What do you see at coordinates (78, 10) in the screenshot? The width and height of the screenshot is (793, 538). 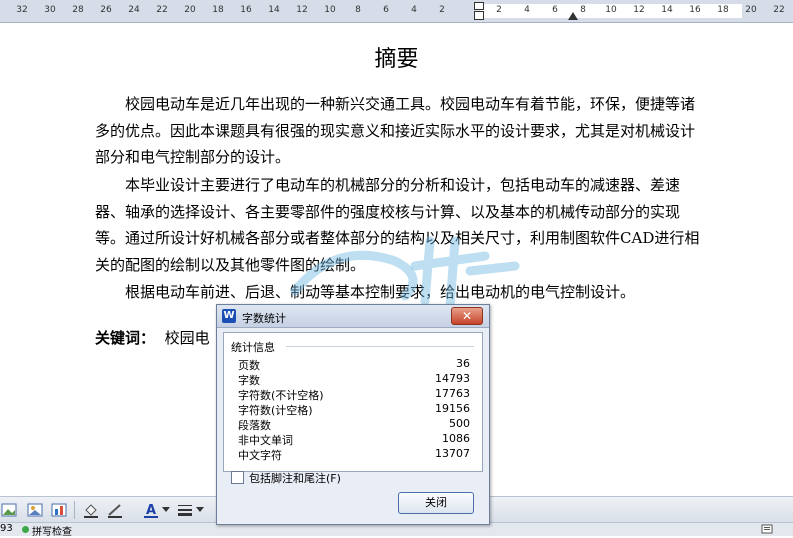 I see `ruler-tick-label: 28` at bounding box center [78, 10].